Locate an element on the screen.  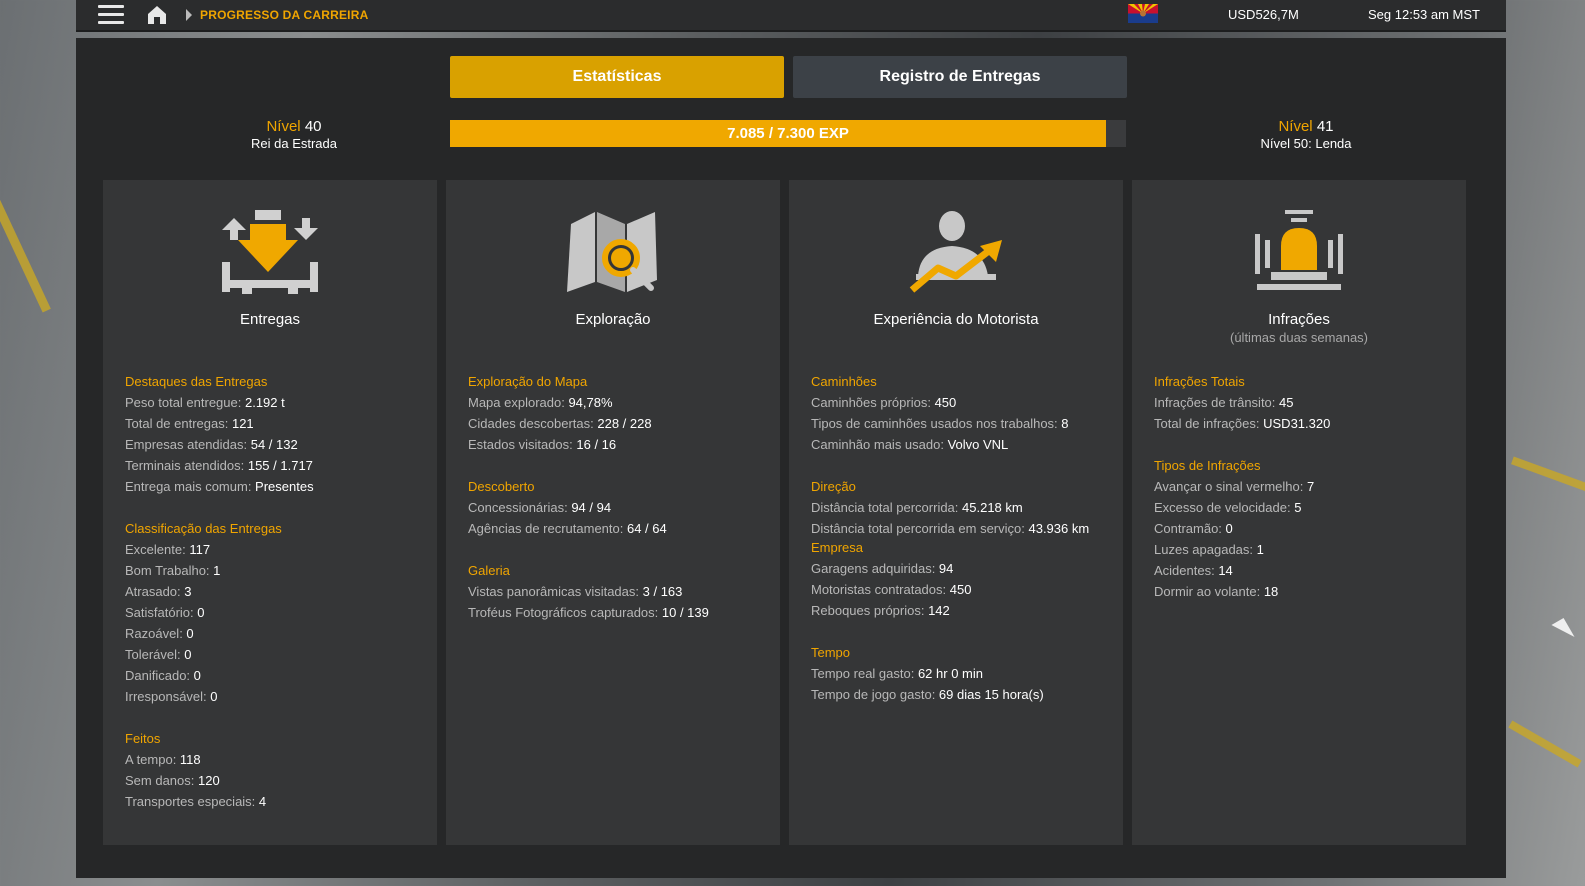
stat-row: Sem danos: 120 is located at coordinates (172, 780).